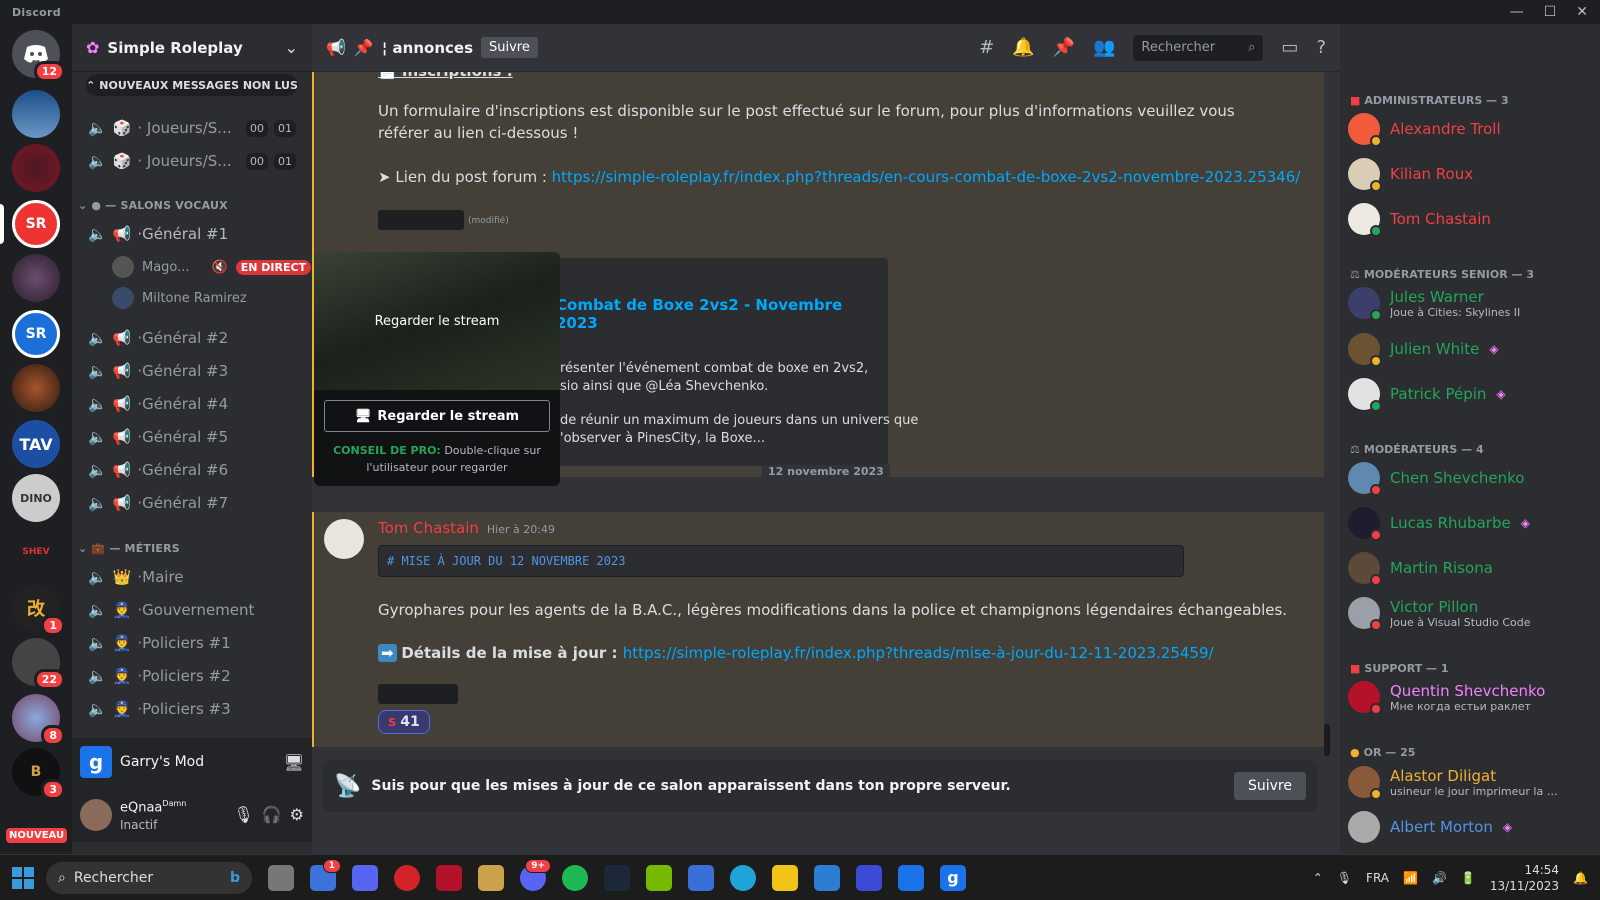 This screenshot has width=1600, height=900. What do you see at coordinates (1550, 12) in the screenshot?
I see `maximize-icon: ☐` at bounding box center [1550, 12].